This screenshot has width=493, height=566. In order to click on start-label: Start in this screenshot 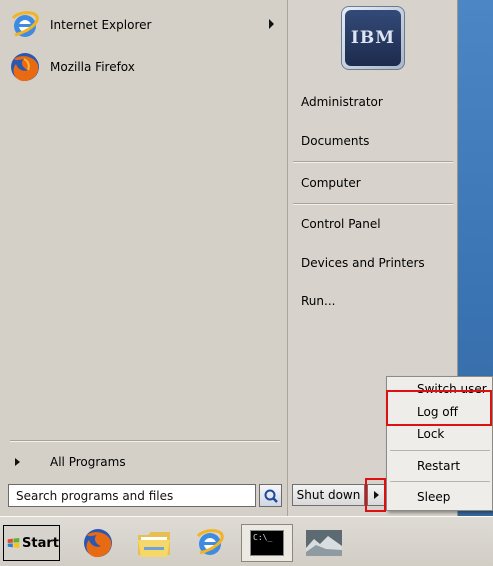, I will do `click(40, 543)`.